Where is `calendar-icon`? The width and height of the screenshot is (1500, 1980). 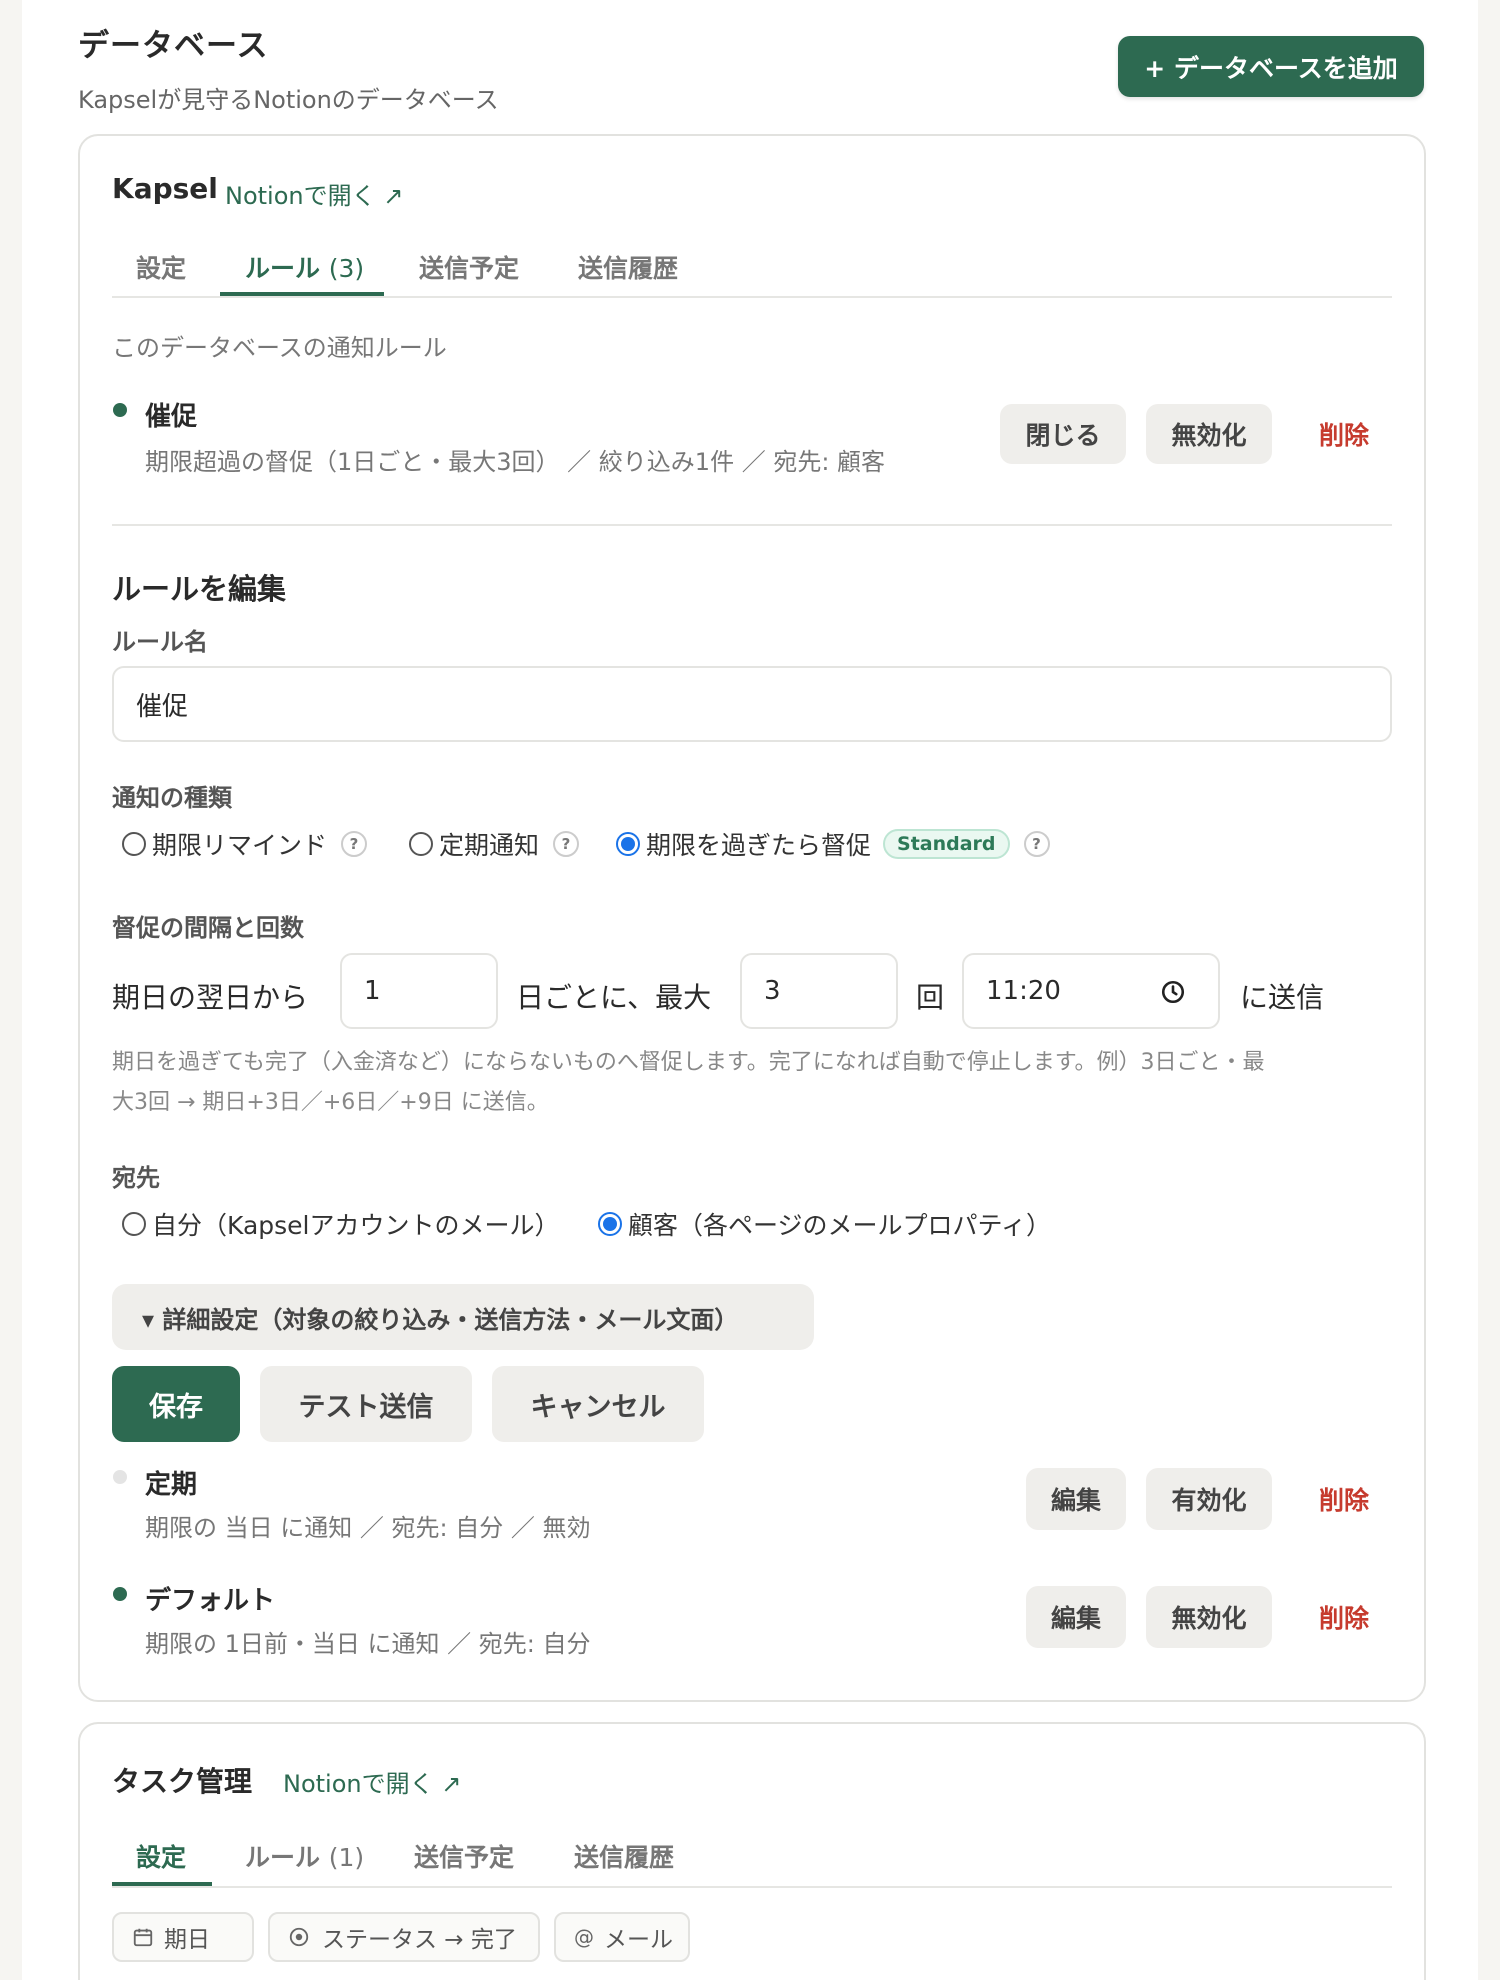 calendar-icon is located at coordinates (143, 1937).